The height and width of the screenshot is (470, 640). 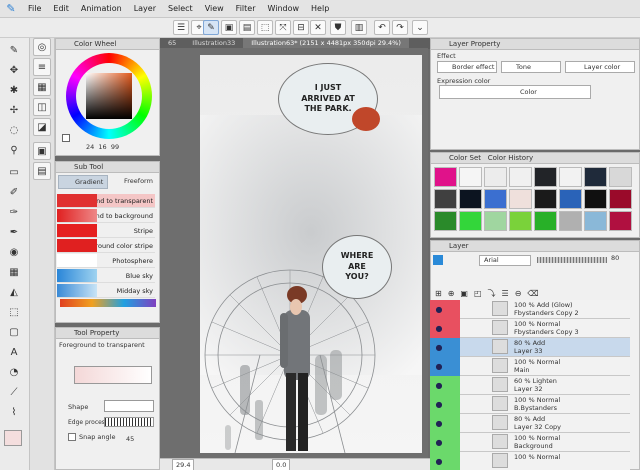 What do you see at coordinates (129, 422) in the screenshot?
I see `edge-selector` at bounding box center [129, 422].